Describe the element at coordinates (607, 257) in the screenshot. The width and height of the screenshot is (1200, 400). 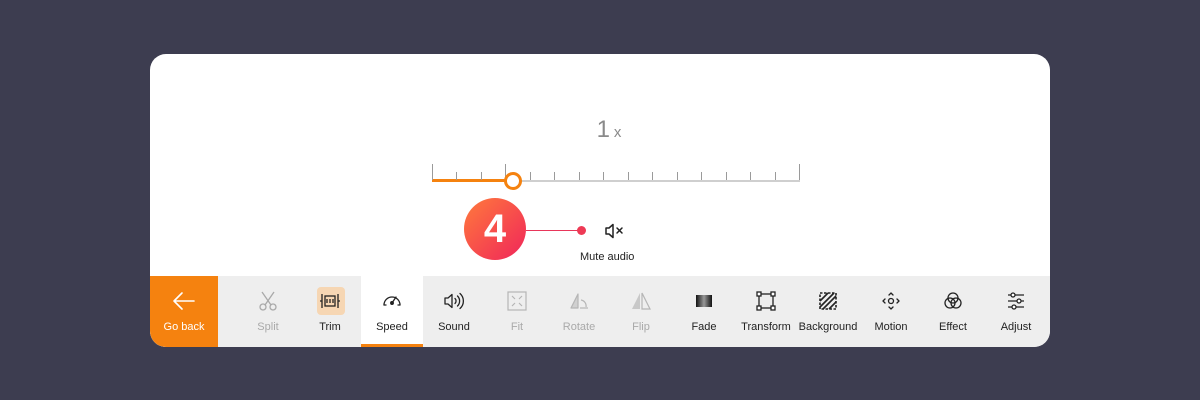
I see `mute-audio-label: Mute audio` at that location.